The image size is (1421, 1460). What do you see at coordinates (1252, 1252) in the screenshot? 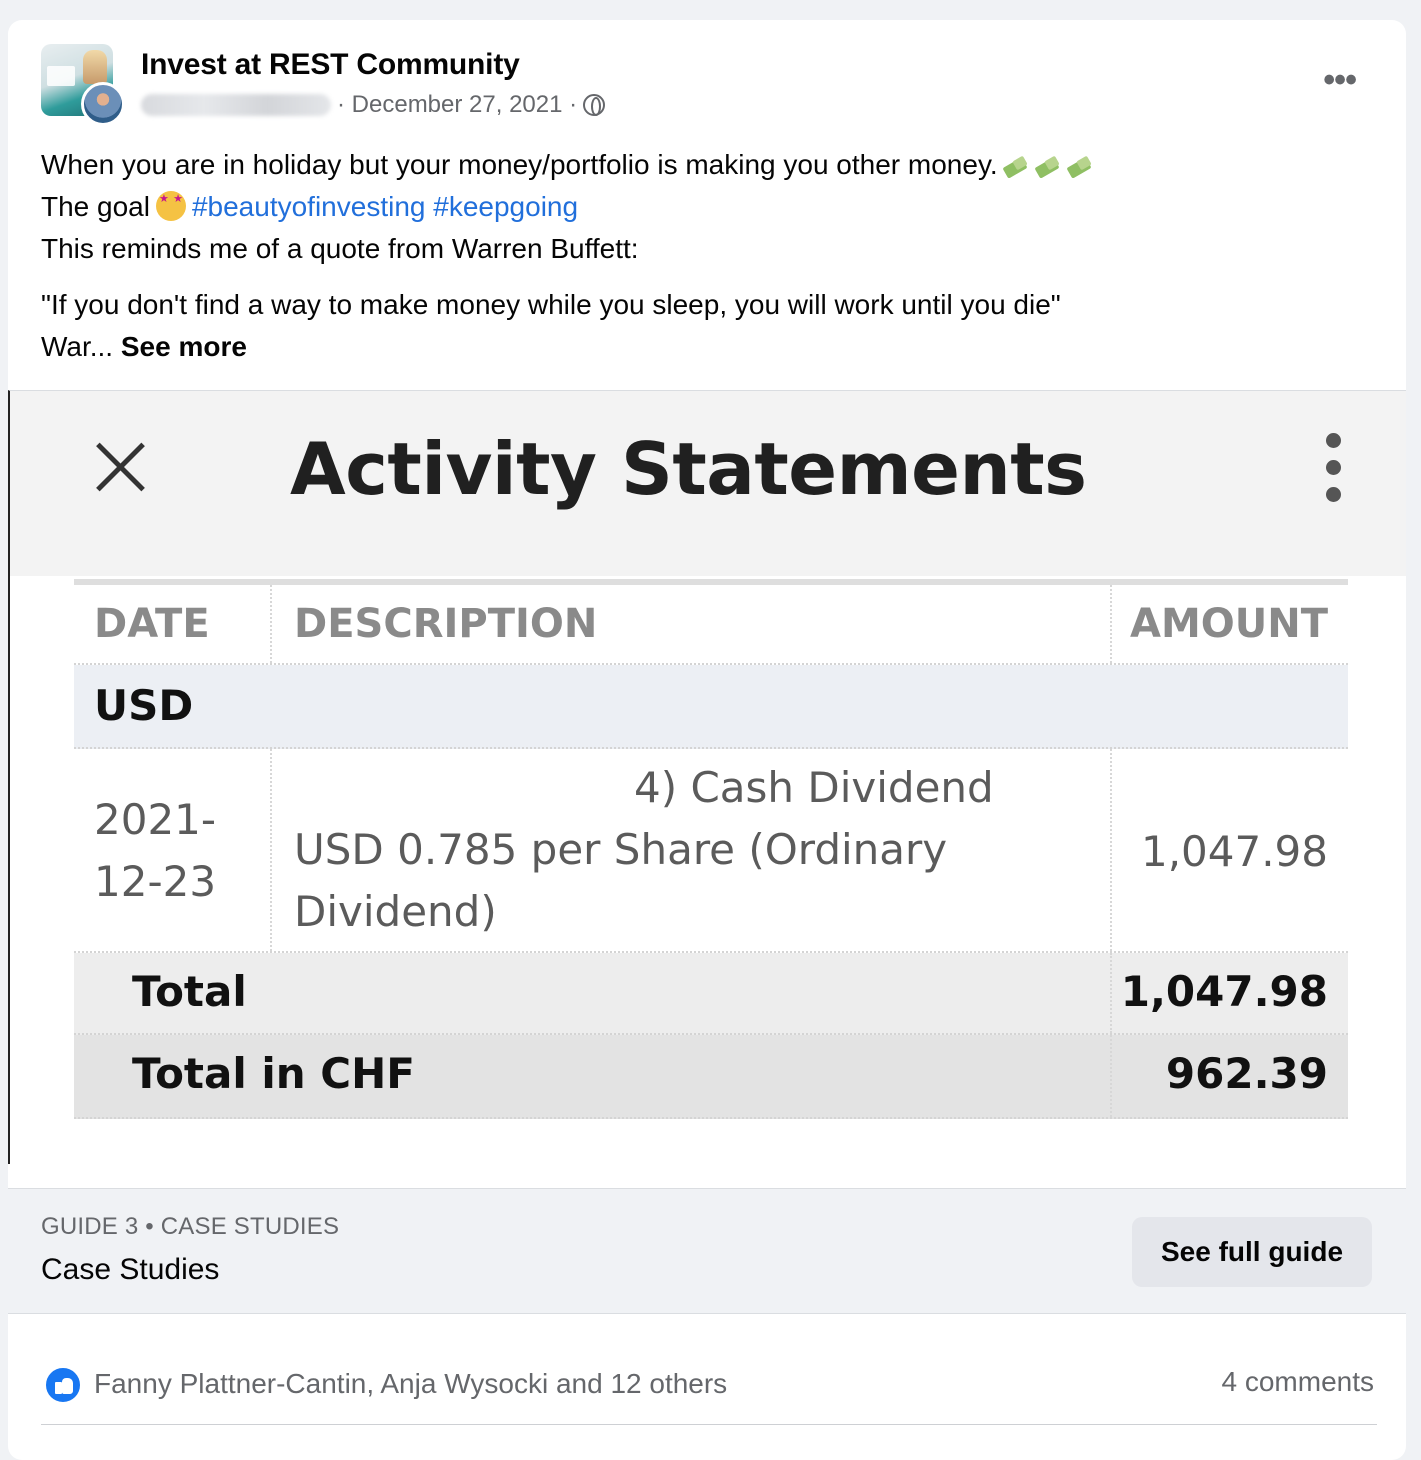
I see `see-full-guide-button: See full guide` at bounding box center [1252, 1252].